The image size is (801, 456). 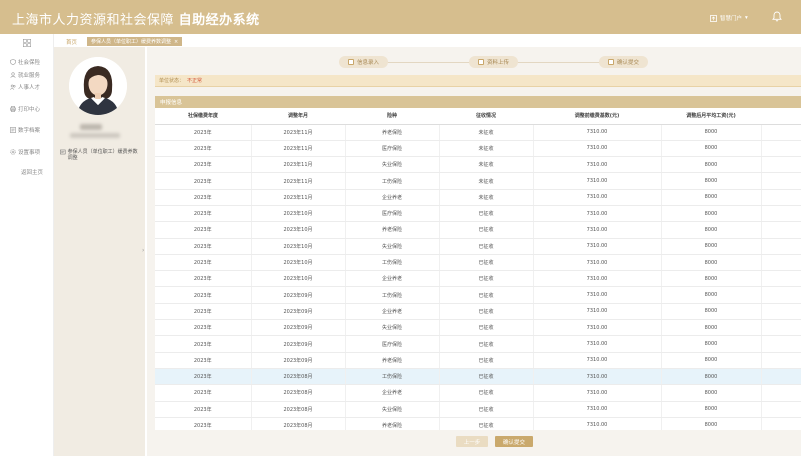 What do you see at coordinates (195, 81) in the screenshot?
I see `unit-status-value: 不正常` at bounding box center [195, 81].